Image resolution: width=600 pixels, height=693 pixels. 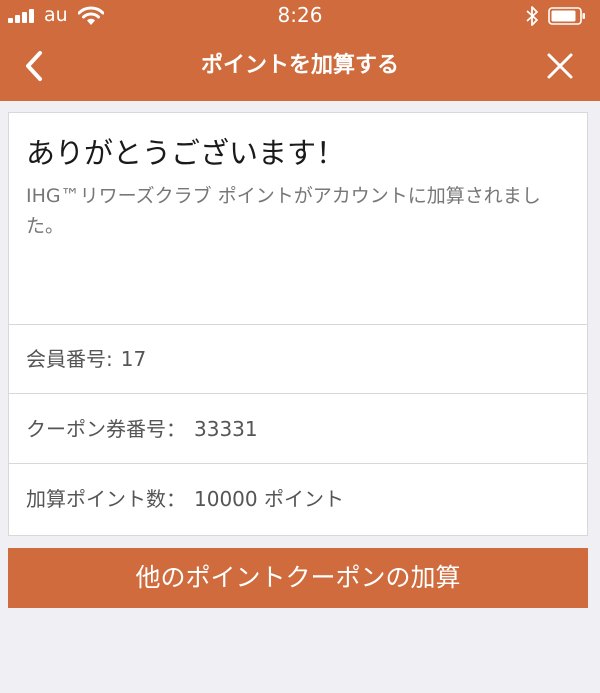 What do you see at coordinates (298, 578) in the screenshot?
I see `add-another-coupon-button: 他のポイントクーポンの加算` at bounding box center [298, 578].